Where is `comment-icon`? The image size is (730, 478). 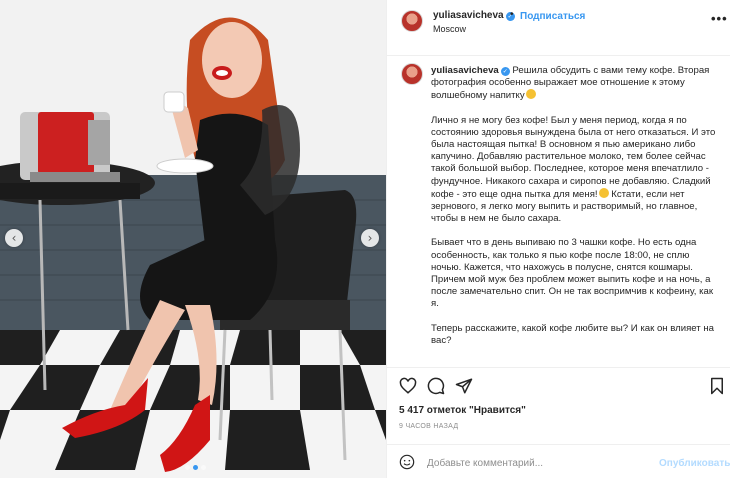 comment-icon is located at coordinates (436, 386).